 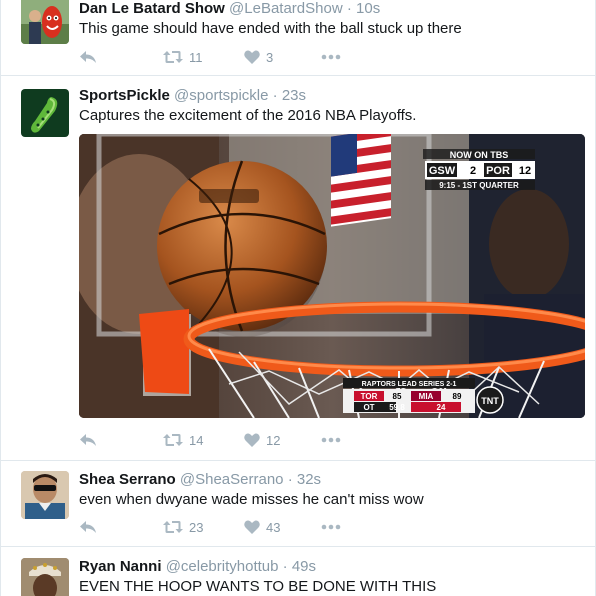 I want to click on retweet-count: 14, so click(x=196, y=440).